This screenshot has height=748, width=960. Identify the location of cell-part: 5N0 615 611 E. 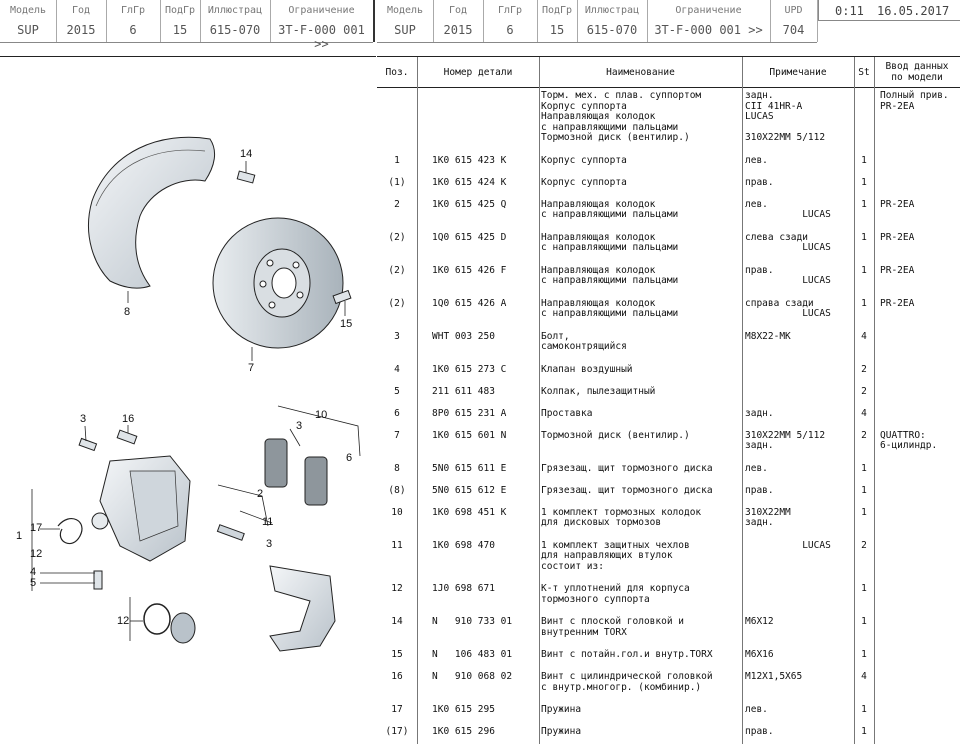
(469, 468).